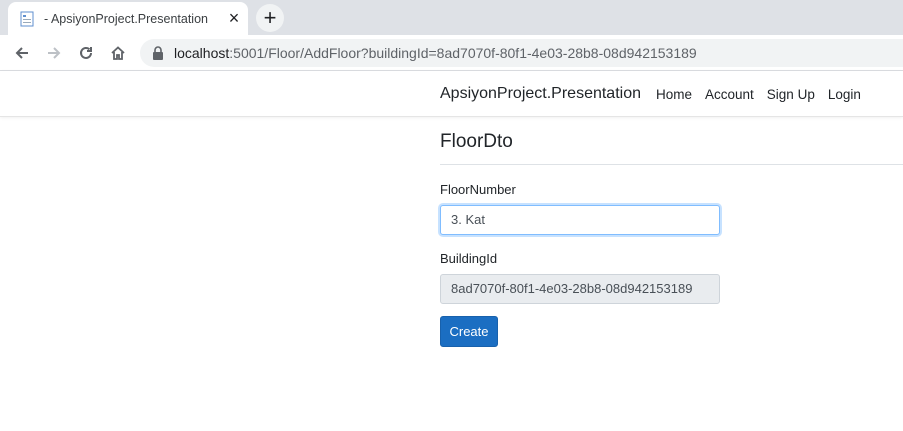 The width and height of the screenshot is (903, 431). I want to click on arrow-left-icon, so click(22, 53).